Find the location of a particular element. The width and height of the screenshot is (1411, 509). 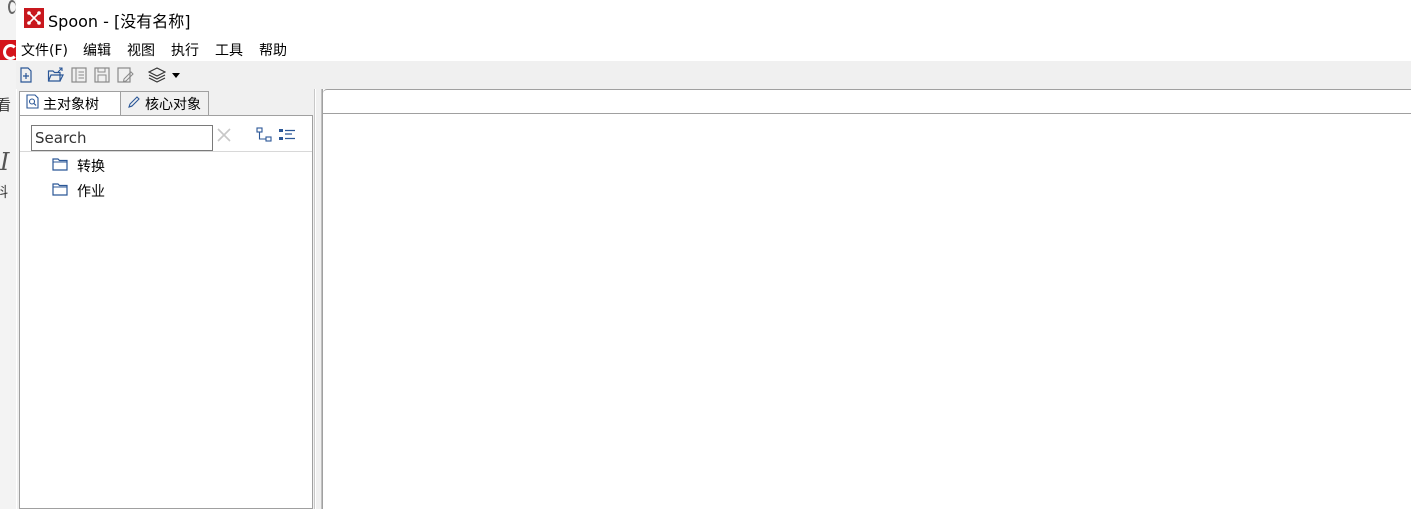

menu-file: 文件(F) is located at coordinates (44, 50).